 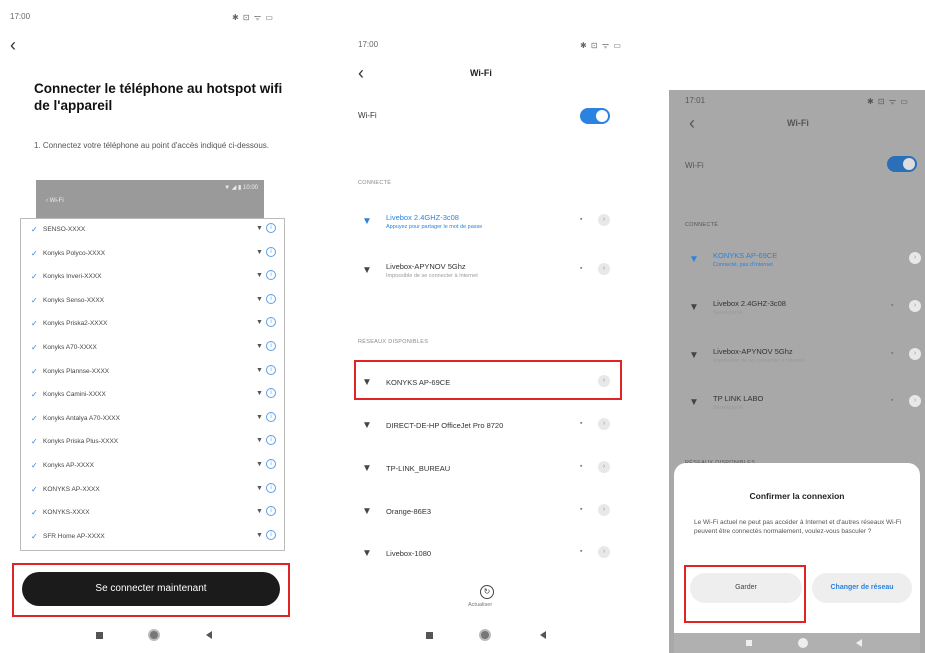 What do you see at coordinates (152, 255) in the screenshot?
I see `list-item: ✓ Konyks Polyco-XXXX ▼ i` at bounding box center [152, 255].